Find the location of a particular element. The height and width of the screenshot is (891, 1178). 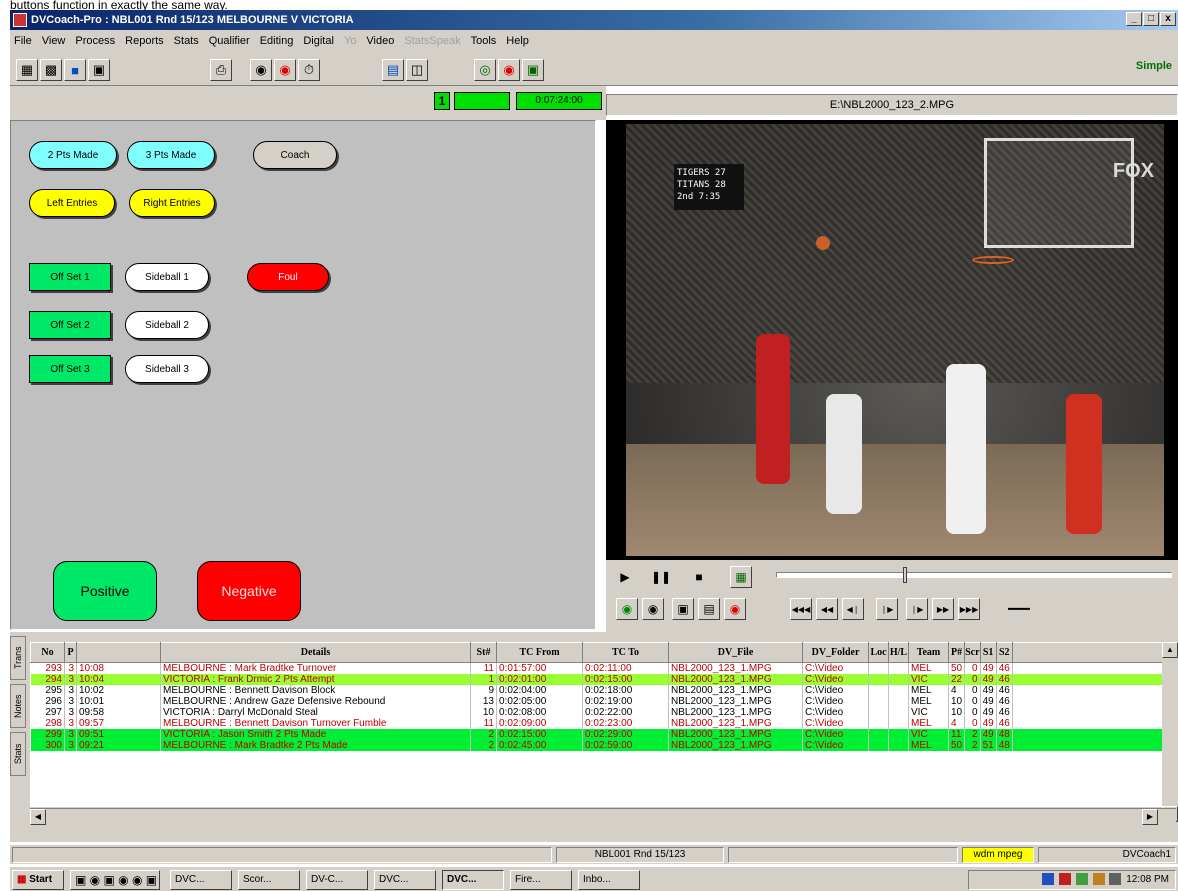

scroll-right-icon: ▶ is located at coordinates (1150, 817).